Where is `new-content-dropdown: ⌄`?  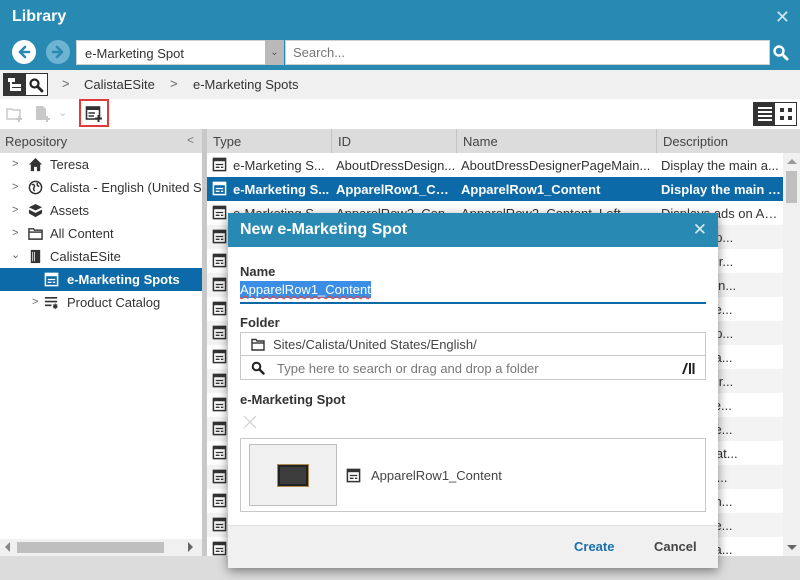
new-content-dropdown: ⌄ is located at coordinates (67, 115).